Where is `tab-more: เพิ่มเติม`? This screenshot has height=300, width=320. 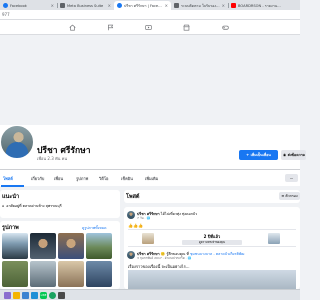 tab-more: เพิ่มเติม is located at coordinates (151, 178).